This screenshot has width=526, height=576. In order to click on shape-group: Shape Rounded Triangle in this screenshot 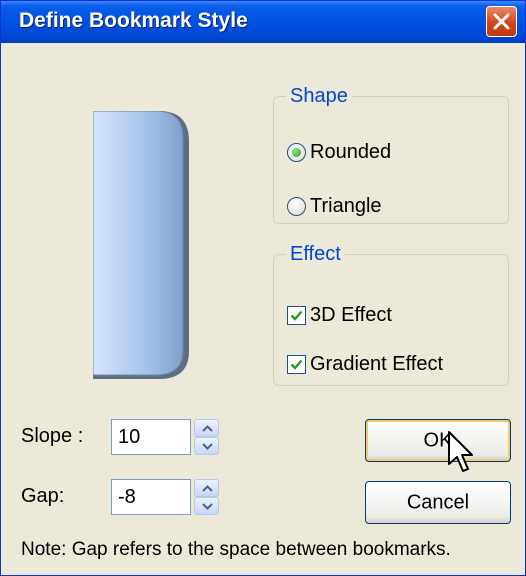, I will do `click(391, 154)`.